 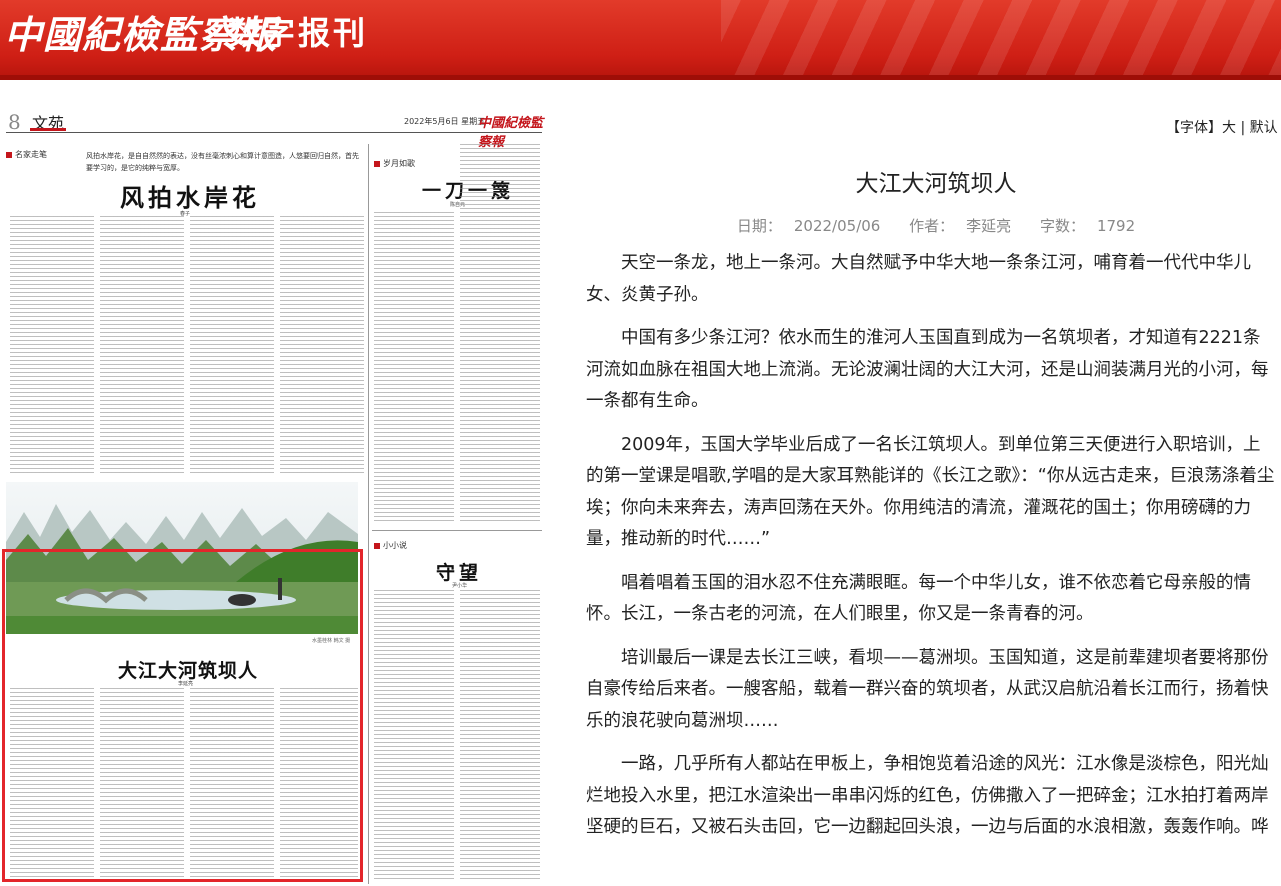 I want to click on article-date: 2022/05/06, so click(x=837, y=226).